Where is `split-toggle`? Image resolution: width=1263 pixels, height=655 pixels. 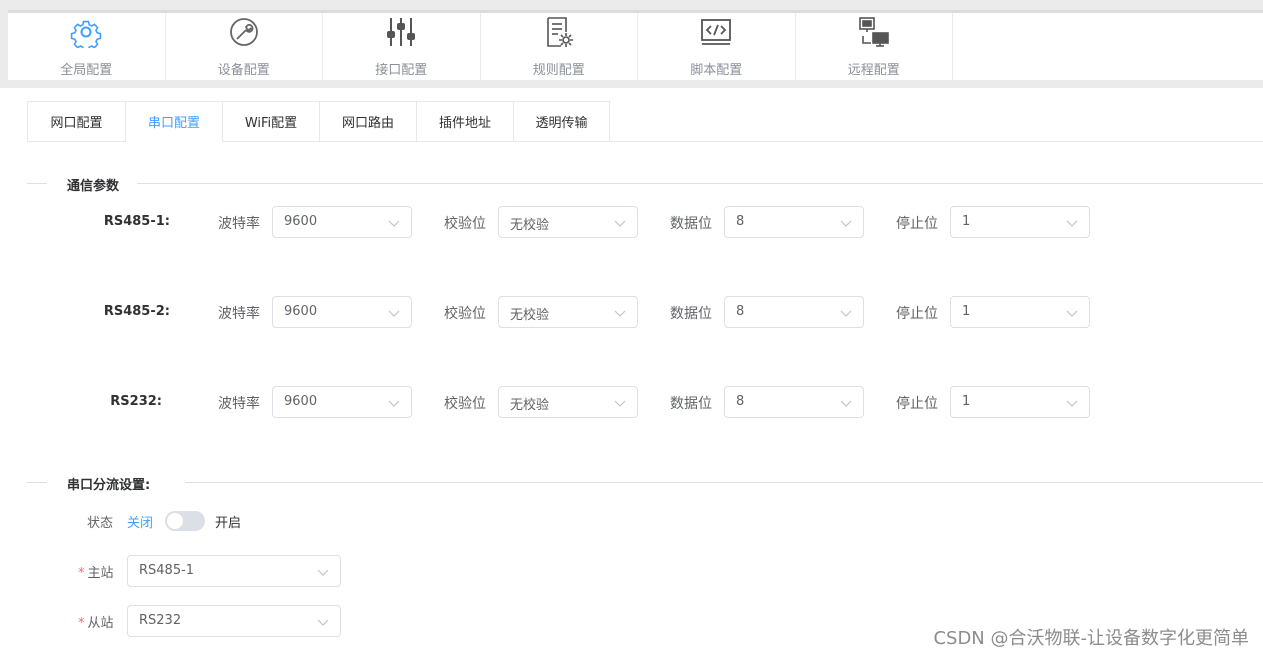 split-toggle is located at coordinates (185, 521).